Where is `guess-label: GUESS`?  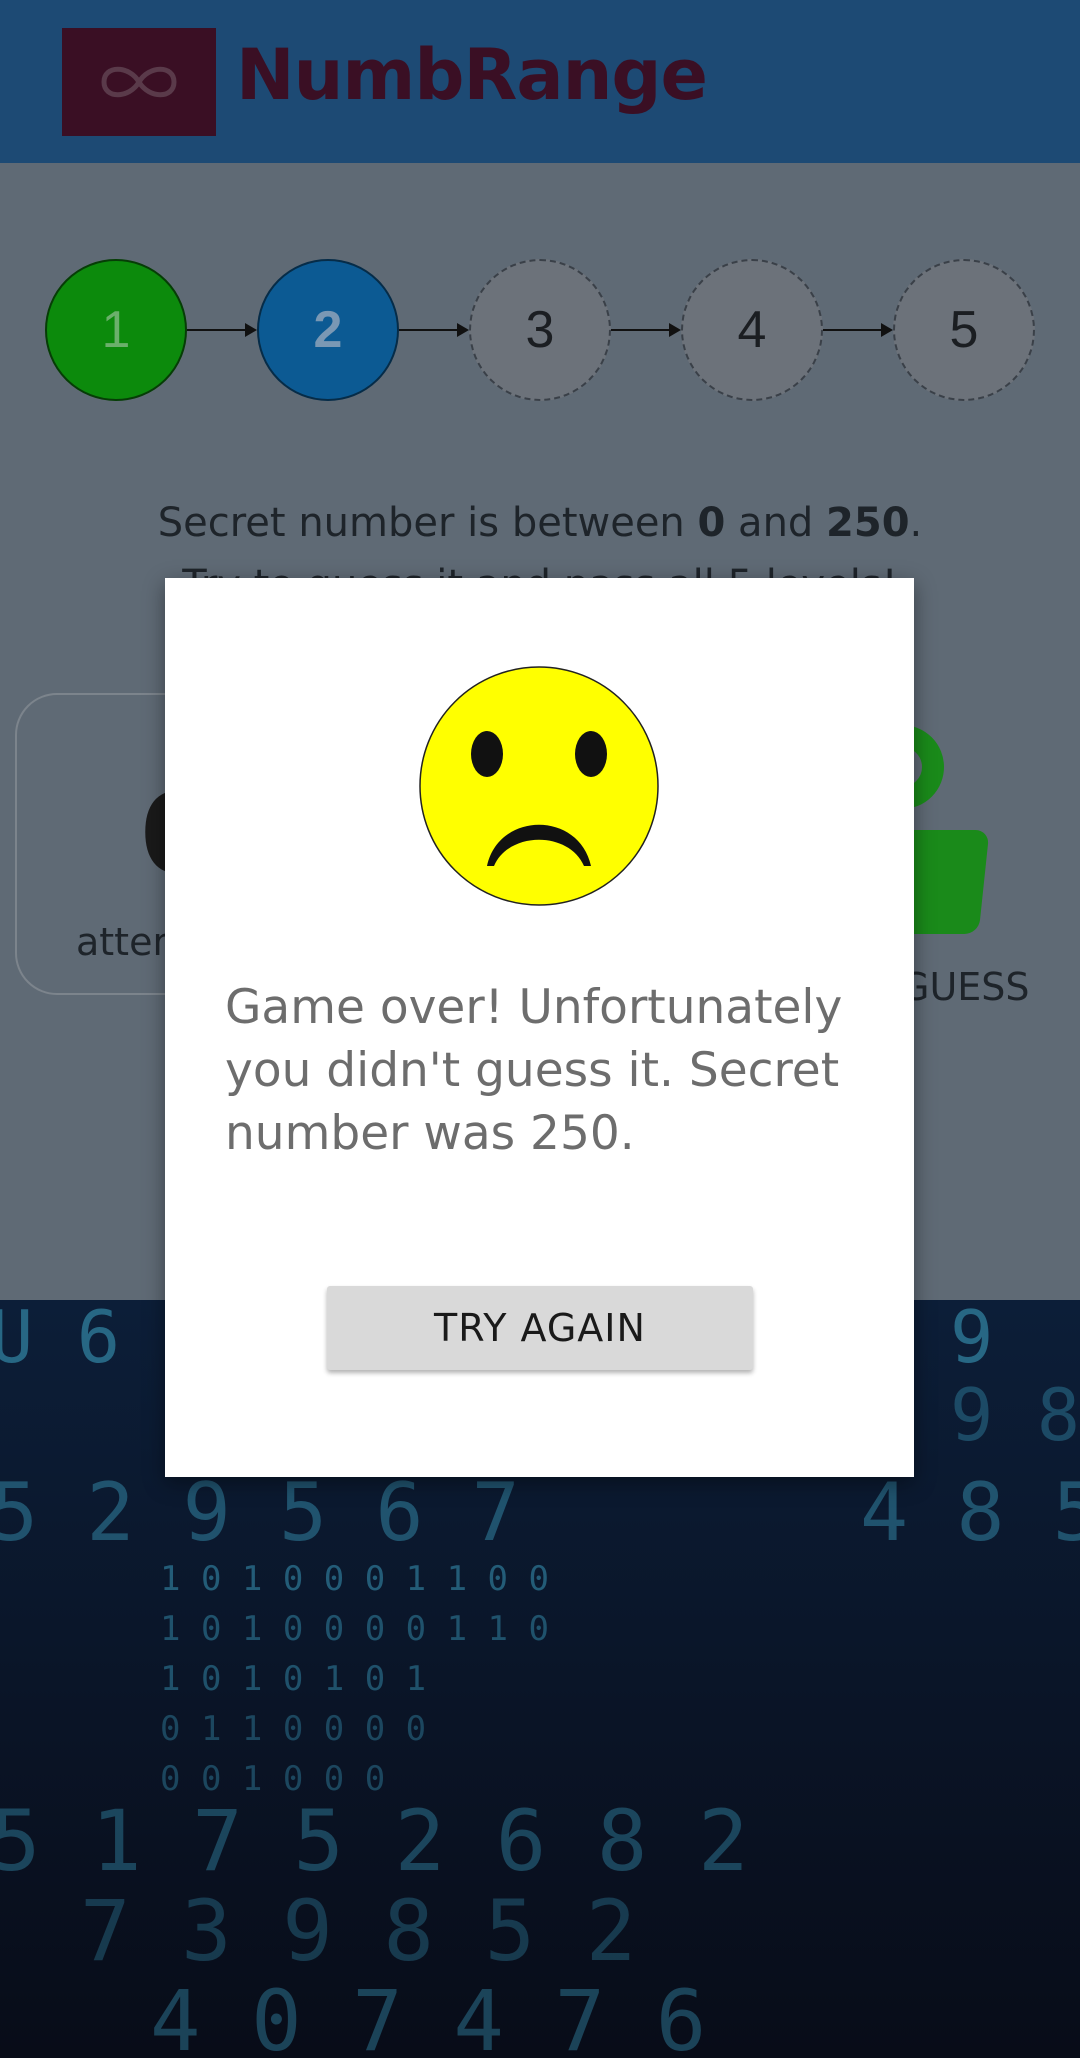 guess-label: GUESS is located at coordinates (965, 987).